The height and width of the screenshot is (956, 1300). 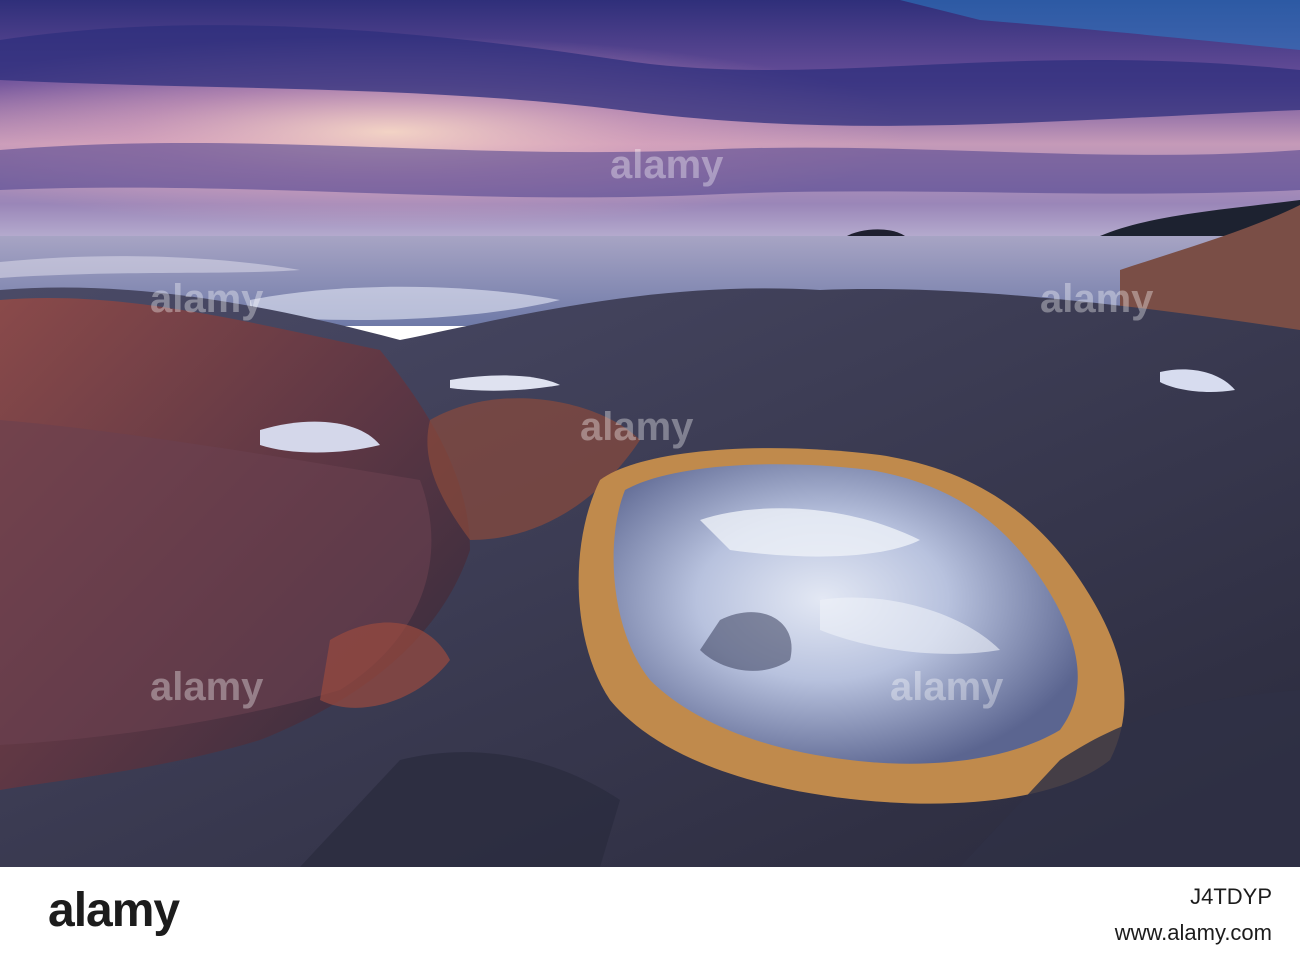 I want to click on site-url: www.alamy.com, so click(x=1193, y=933).